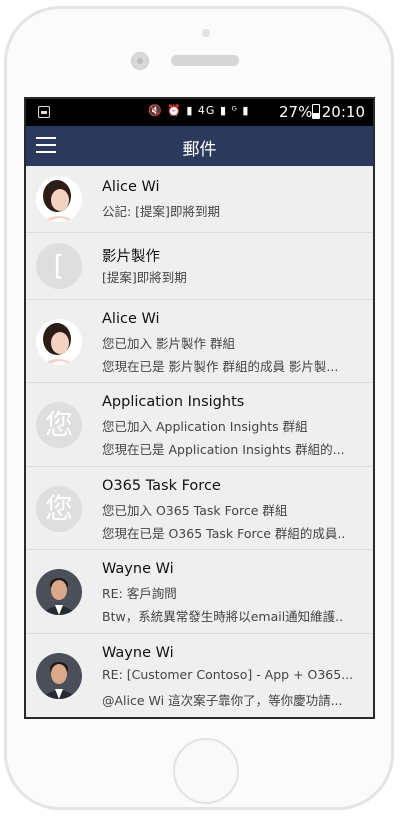  Describe the element at coordinates (168, 343) in the screenshot. I see `message-subject: 您已加入 影片製作 群組` at that location.